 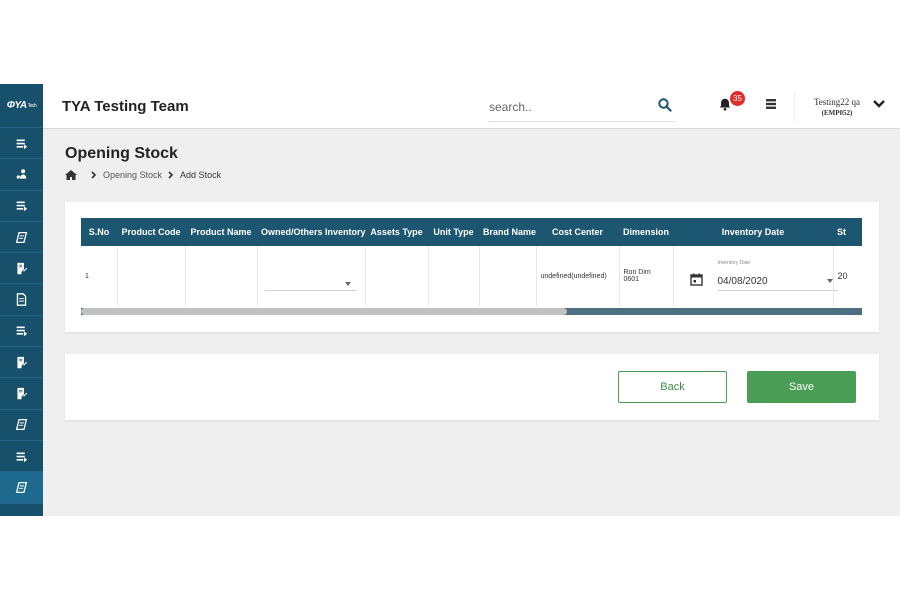 I want to click on save-button: Save, so click(x=801, y=387).